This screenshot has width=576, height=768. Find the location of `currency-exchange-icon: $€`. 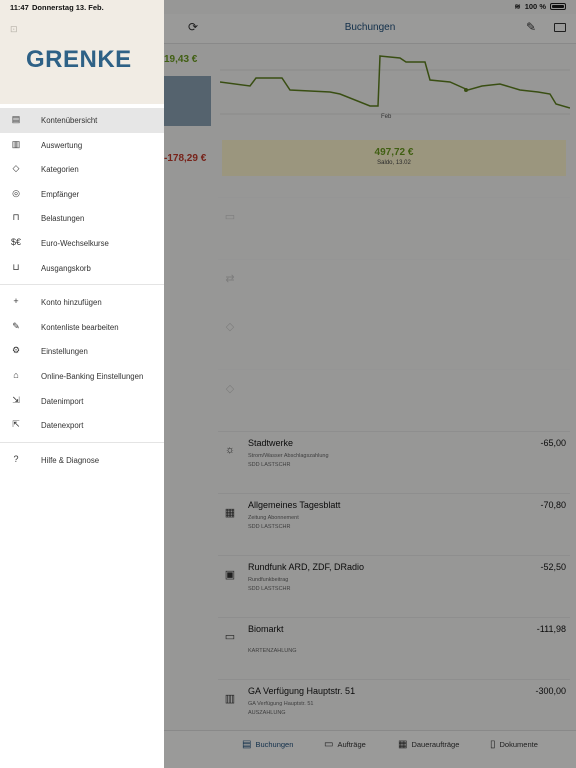

currency-exchange-icon: $€ is located at coordinates (15, 241).